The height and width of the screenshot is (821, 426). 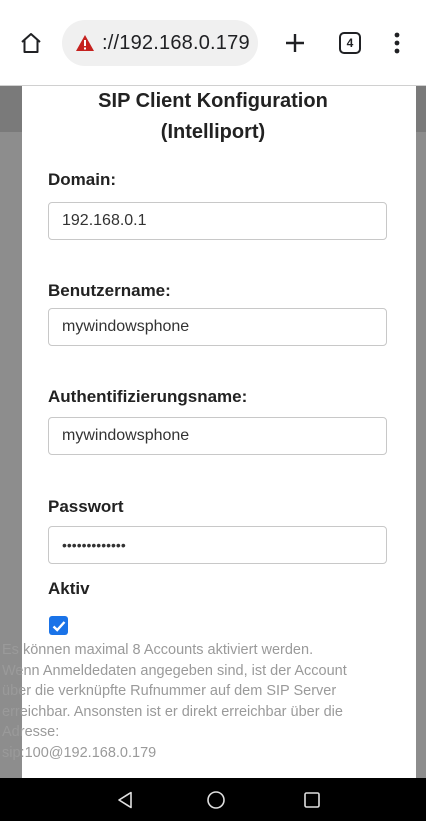 I want to click on recents-square-icon, so click(x=312, y=800).